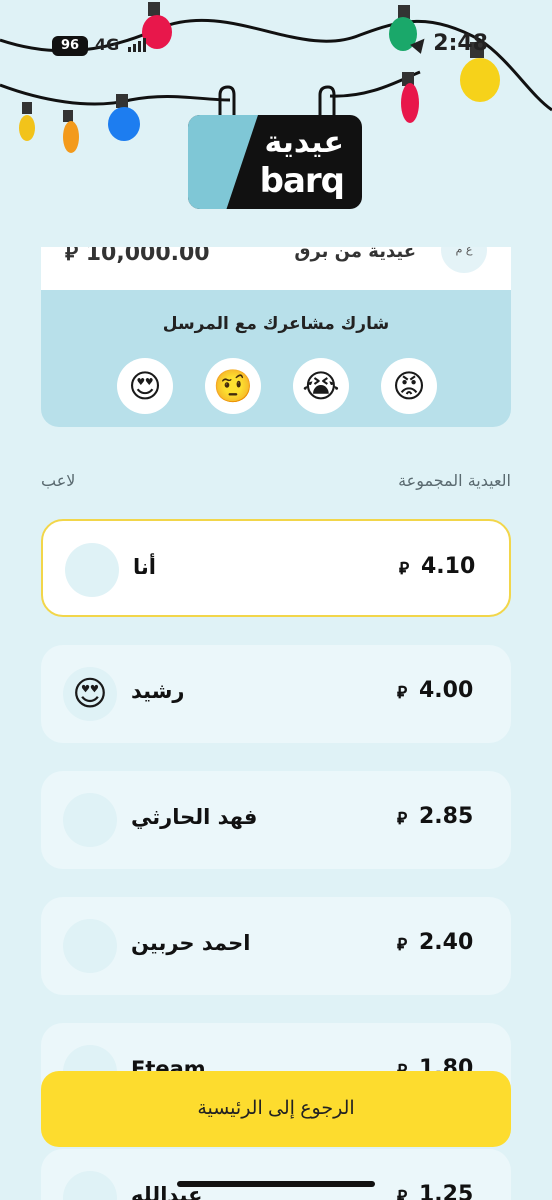 The height and width of the screenshot is (1200, 552). I want to click on gift-summary-row: ⃁ 10,000.00 عيدية من برق ع م, so click(276, 268).